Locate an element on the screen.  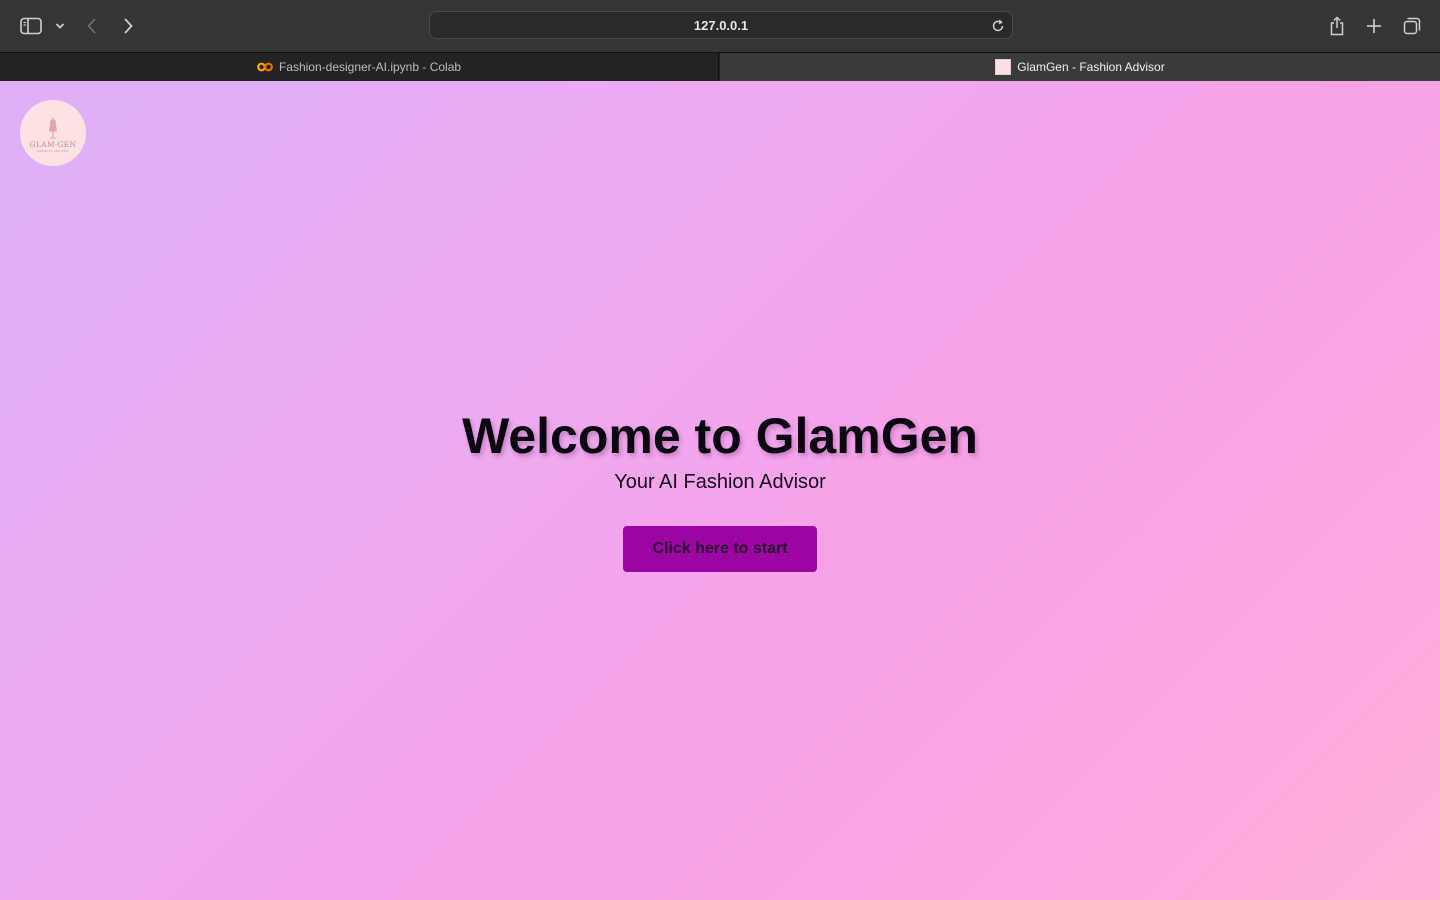
page-title: Welcome to GlamGen is located at coordinates (720, 436).